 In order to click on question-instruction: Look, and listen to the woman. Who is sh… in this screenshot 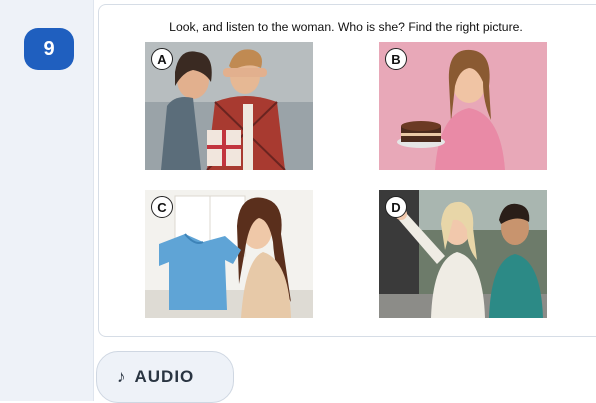, I will do `click(346, 27)`.